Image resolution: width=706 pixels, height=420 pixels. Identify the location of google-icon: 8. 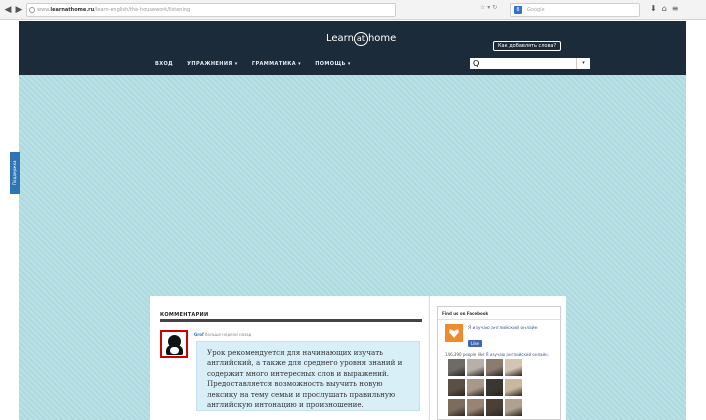
(518, 10).